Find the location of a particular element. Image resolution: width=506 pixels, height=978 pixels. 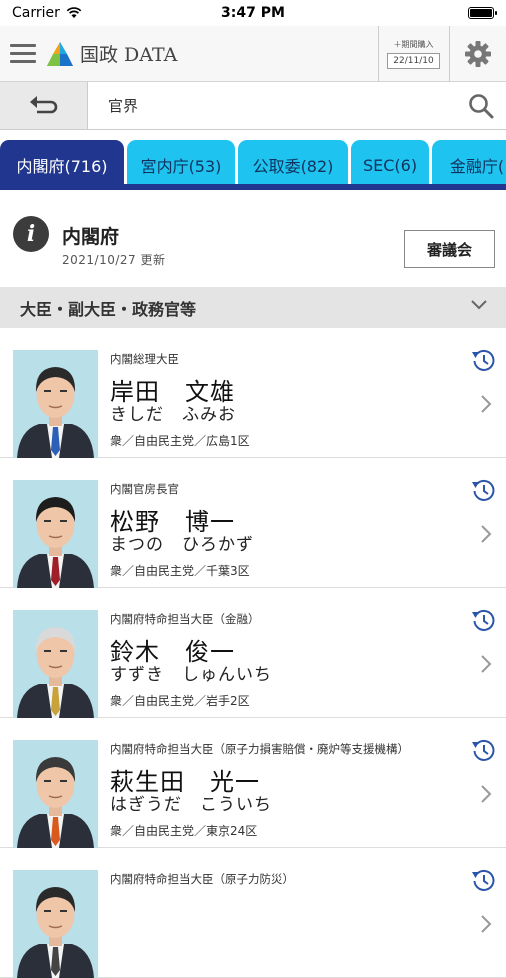

status-bar: Carrier 3:47 PM is located at coordinates (253, 13).